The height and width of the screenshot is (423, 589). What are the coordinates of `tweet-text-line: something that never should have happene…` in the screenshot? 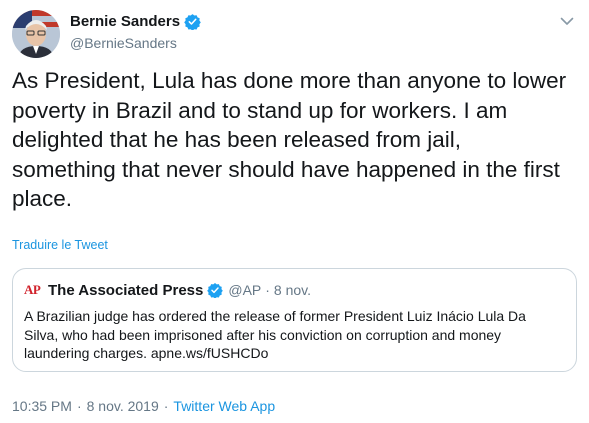 It's located at (286, 169).